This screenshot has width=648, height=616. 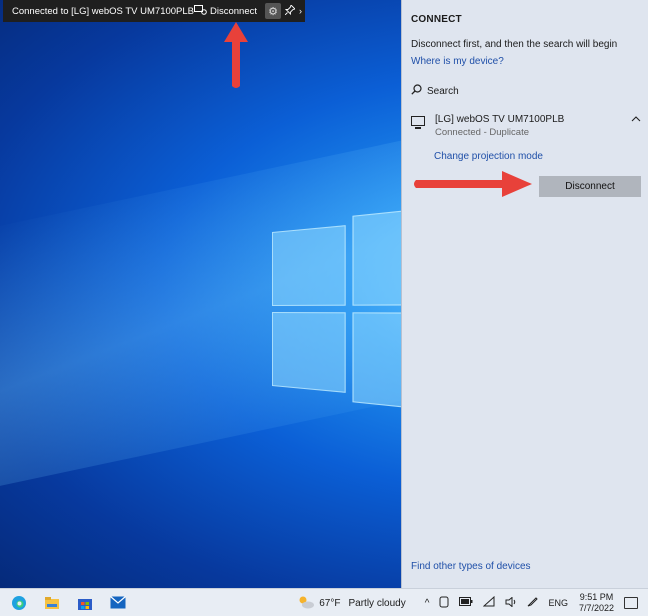 What do you see at coordinates (533, 603) in the screenshot?
I see `pen-icon` at bounding box center [533, 603].